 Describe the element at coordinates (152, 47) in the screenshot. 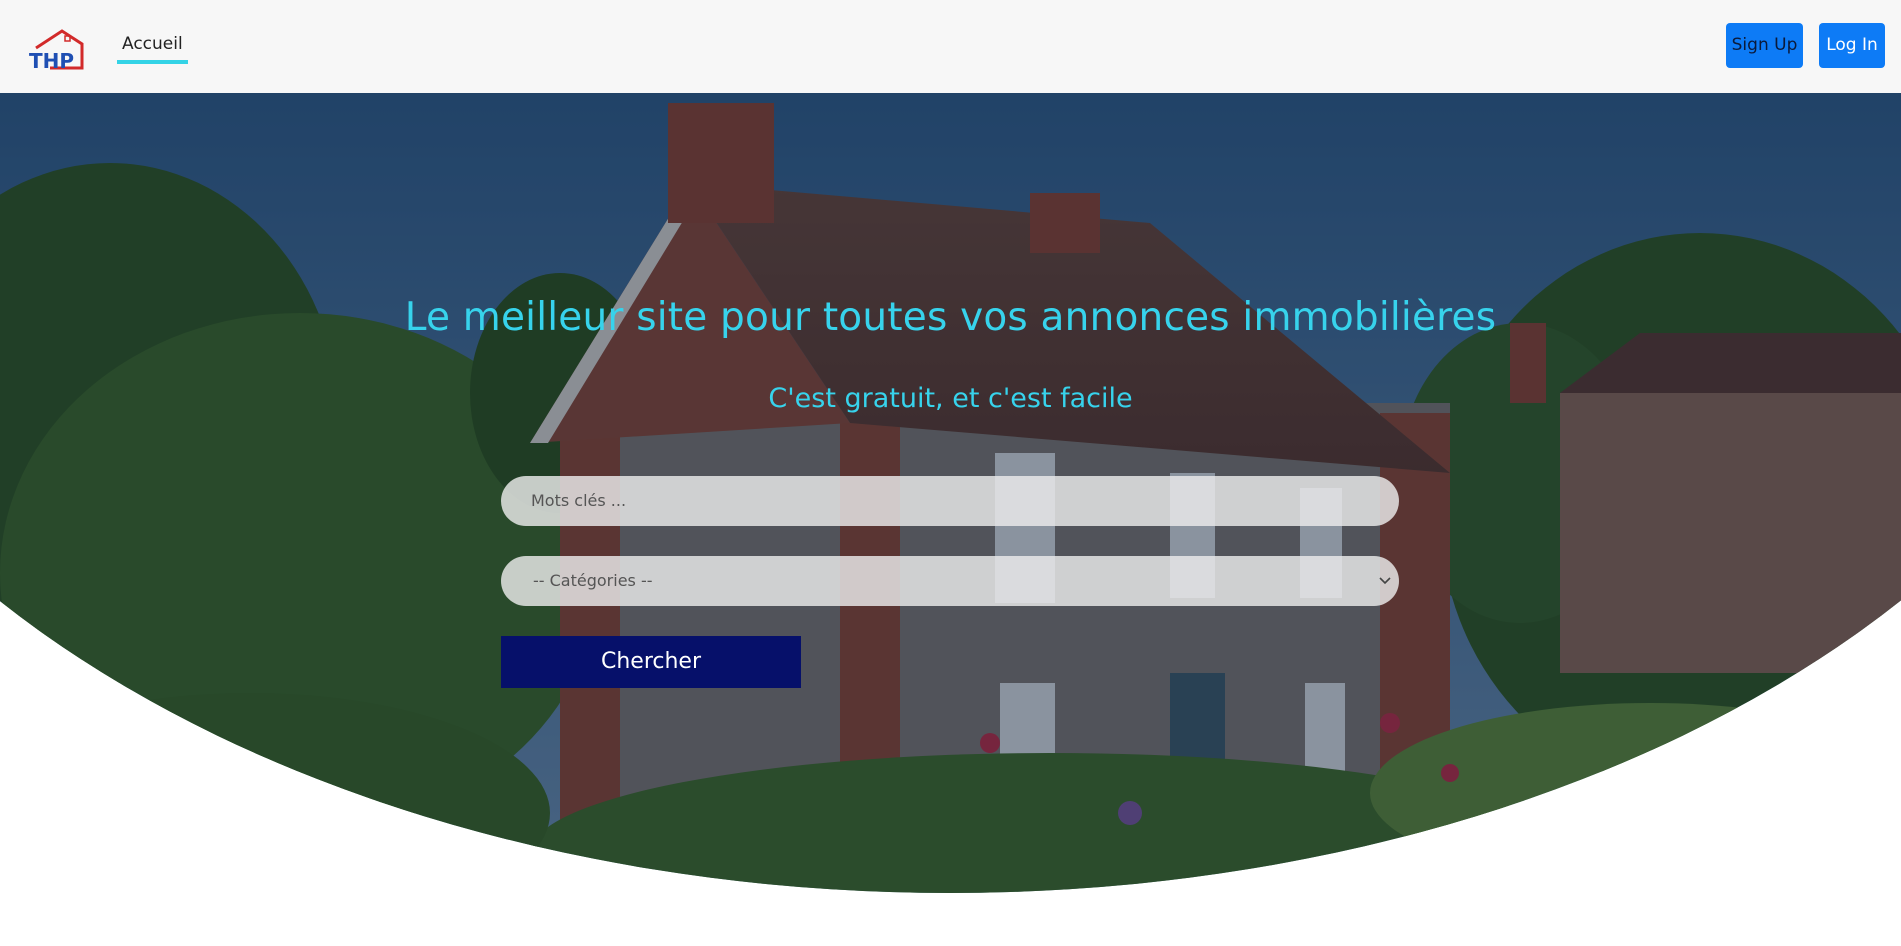

I see `nav-item-accueil: Accueil` at that location.